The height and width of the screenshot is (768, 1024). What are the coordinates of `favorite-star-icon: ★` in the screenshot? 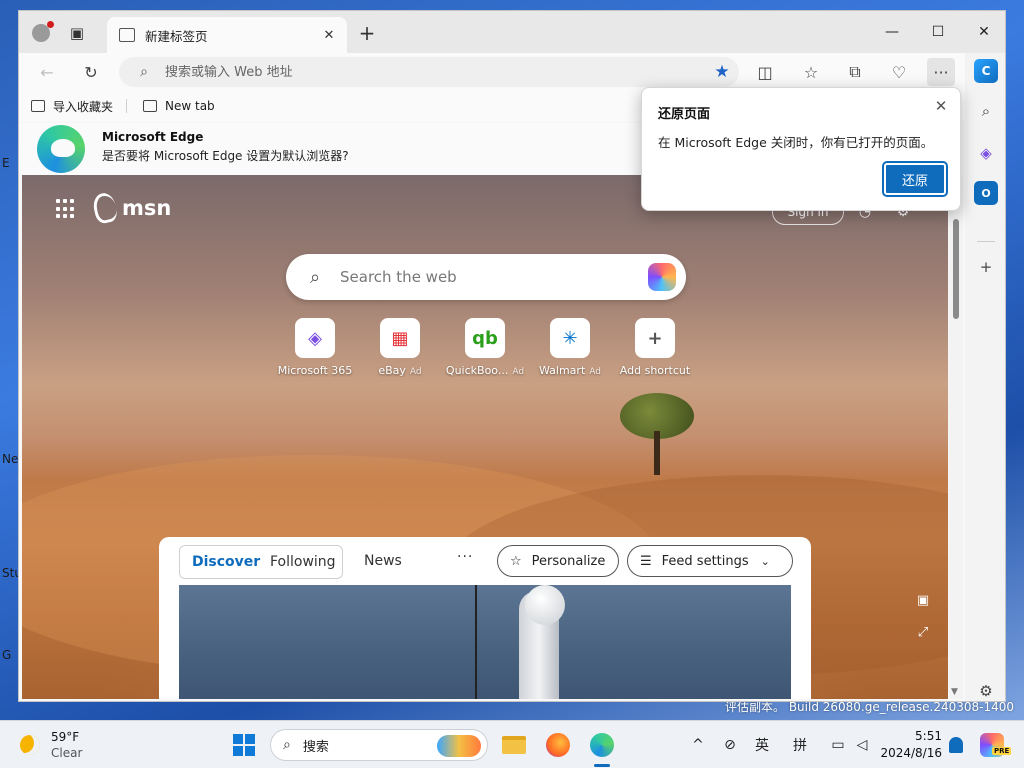 It's located at (722, 72).